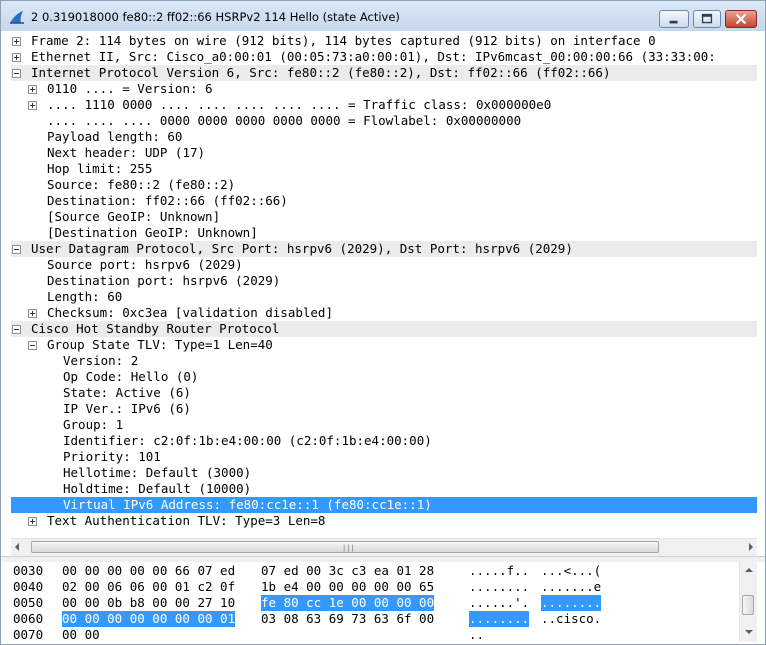 This screenshot has width=766, height=645. I want to click on scroll-right-arrow-icon, so click(751, 547).